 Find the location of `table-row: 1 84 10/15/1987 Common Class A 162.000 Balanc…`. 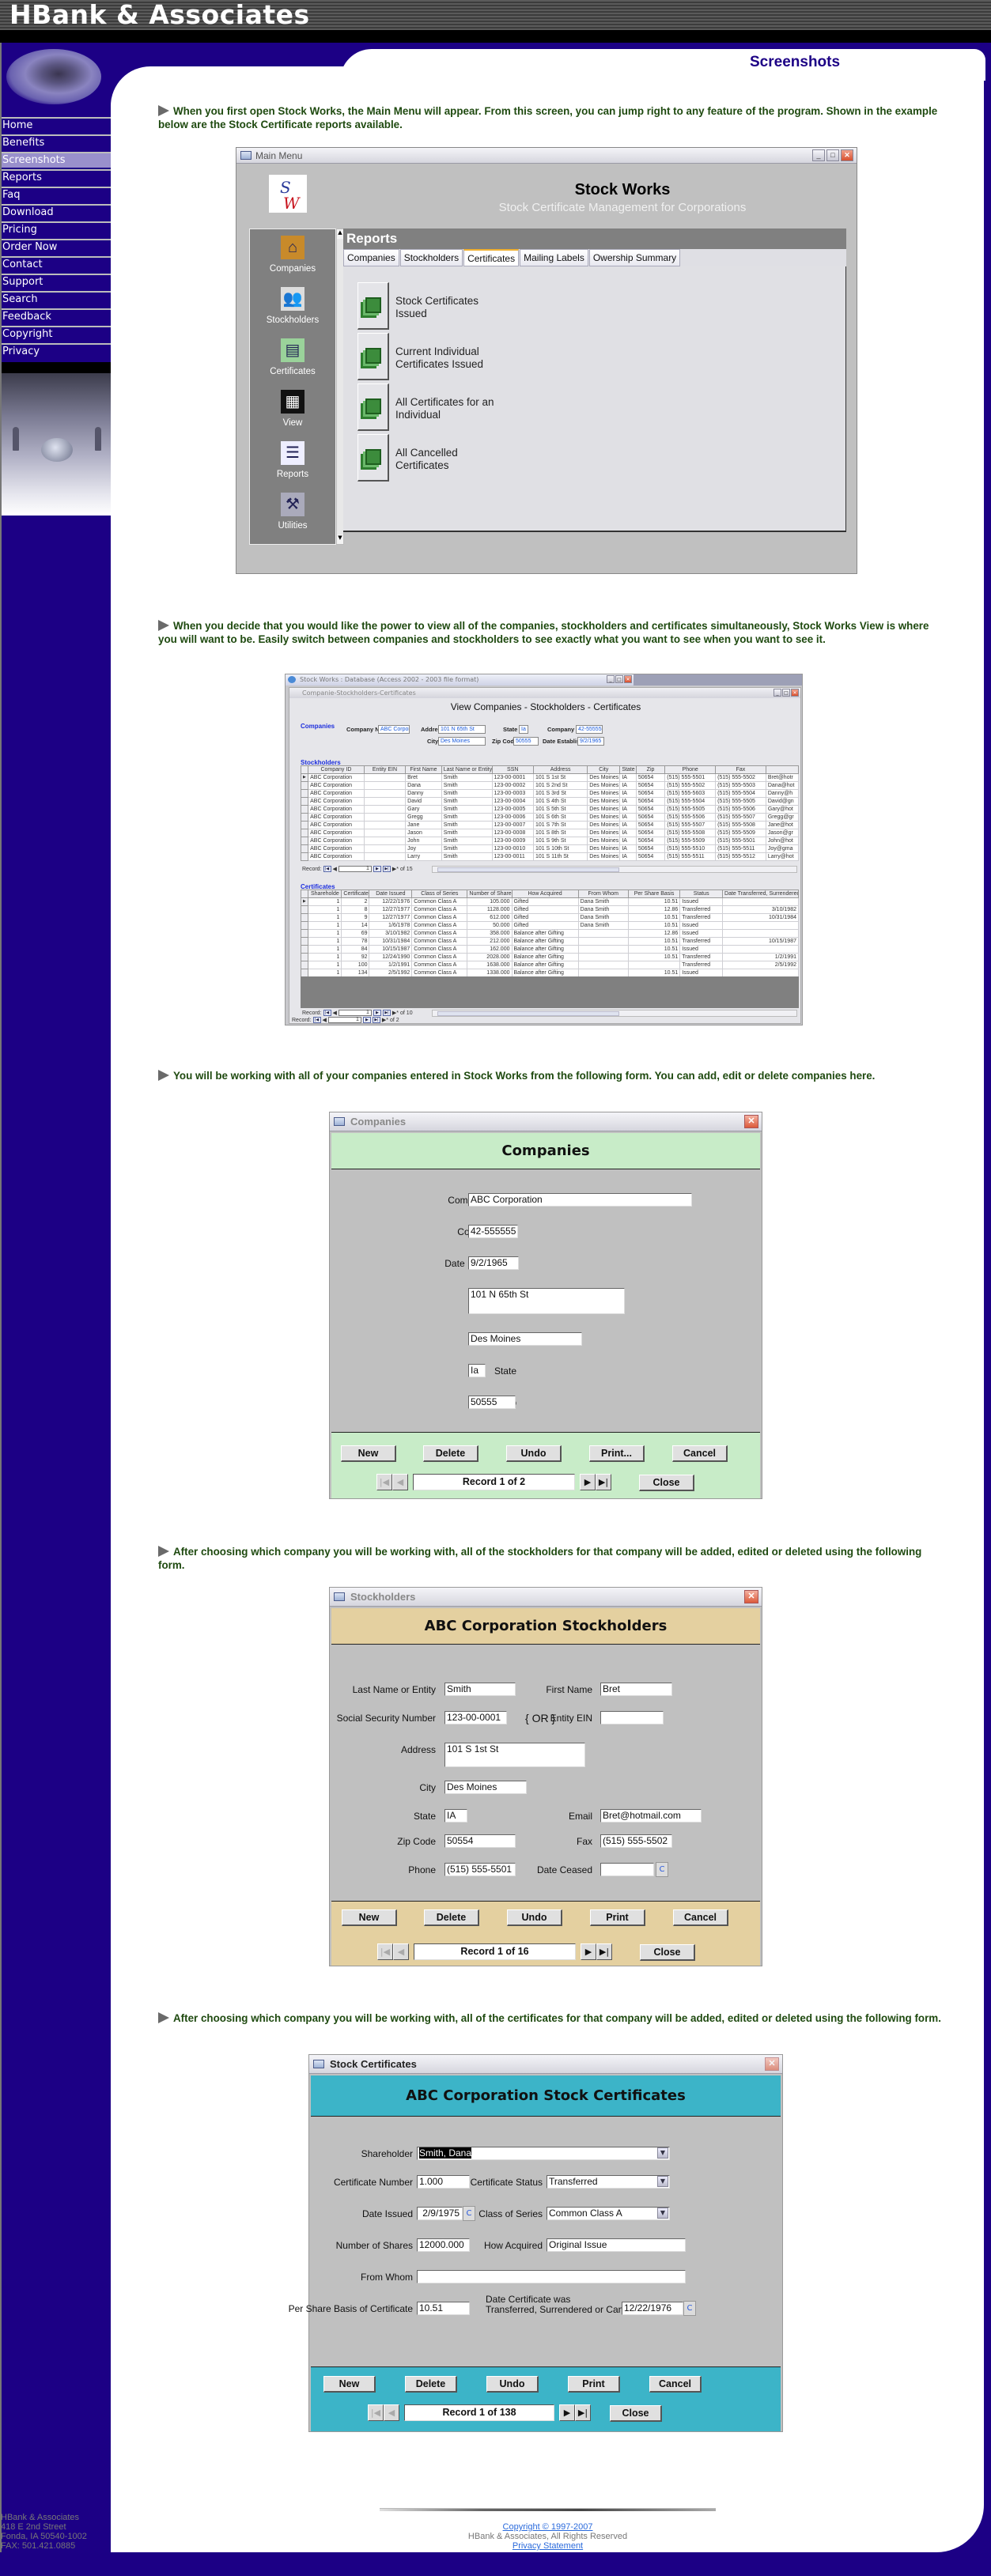

table-row: 1 84 10/15/1987 Common Class A 162.000 Balanc… is located at coordinates (549, 949).